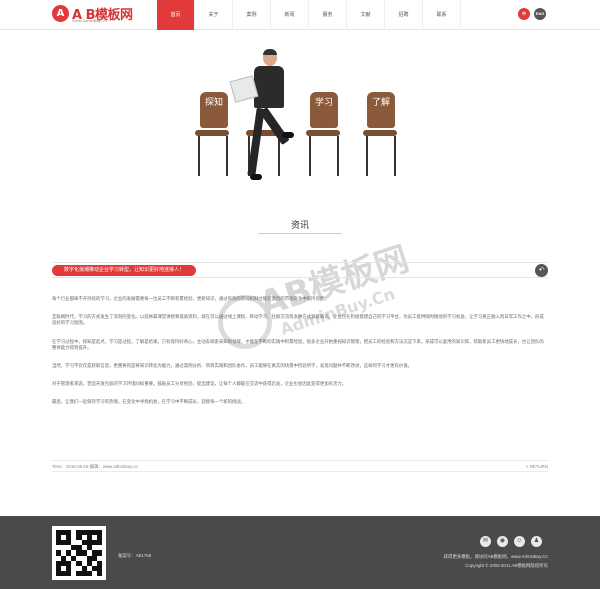 The image size is (600, 589). I want to click on nav-item-contact: 联系, so click(442, 15).